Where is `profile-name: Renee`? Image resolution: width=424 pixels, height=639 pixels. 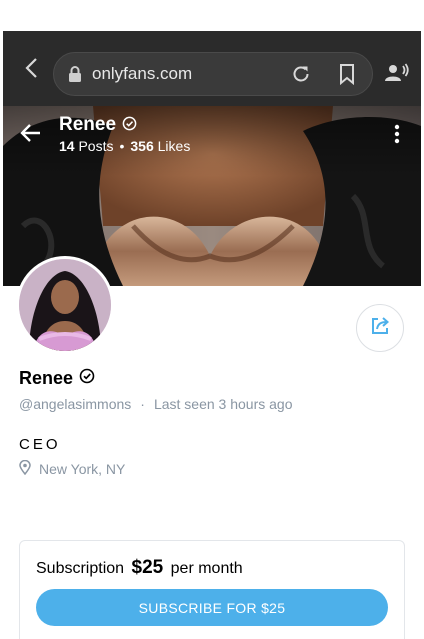 profile-name: Renee is located at coordinates (46, 378).